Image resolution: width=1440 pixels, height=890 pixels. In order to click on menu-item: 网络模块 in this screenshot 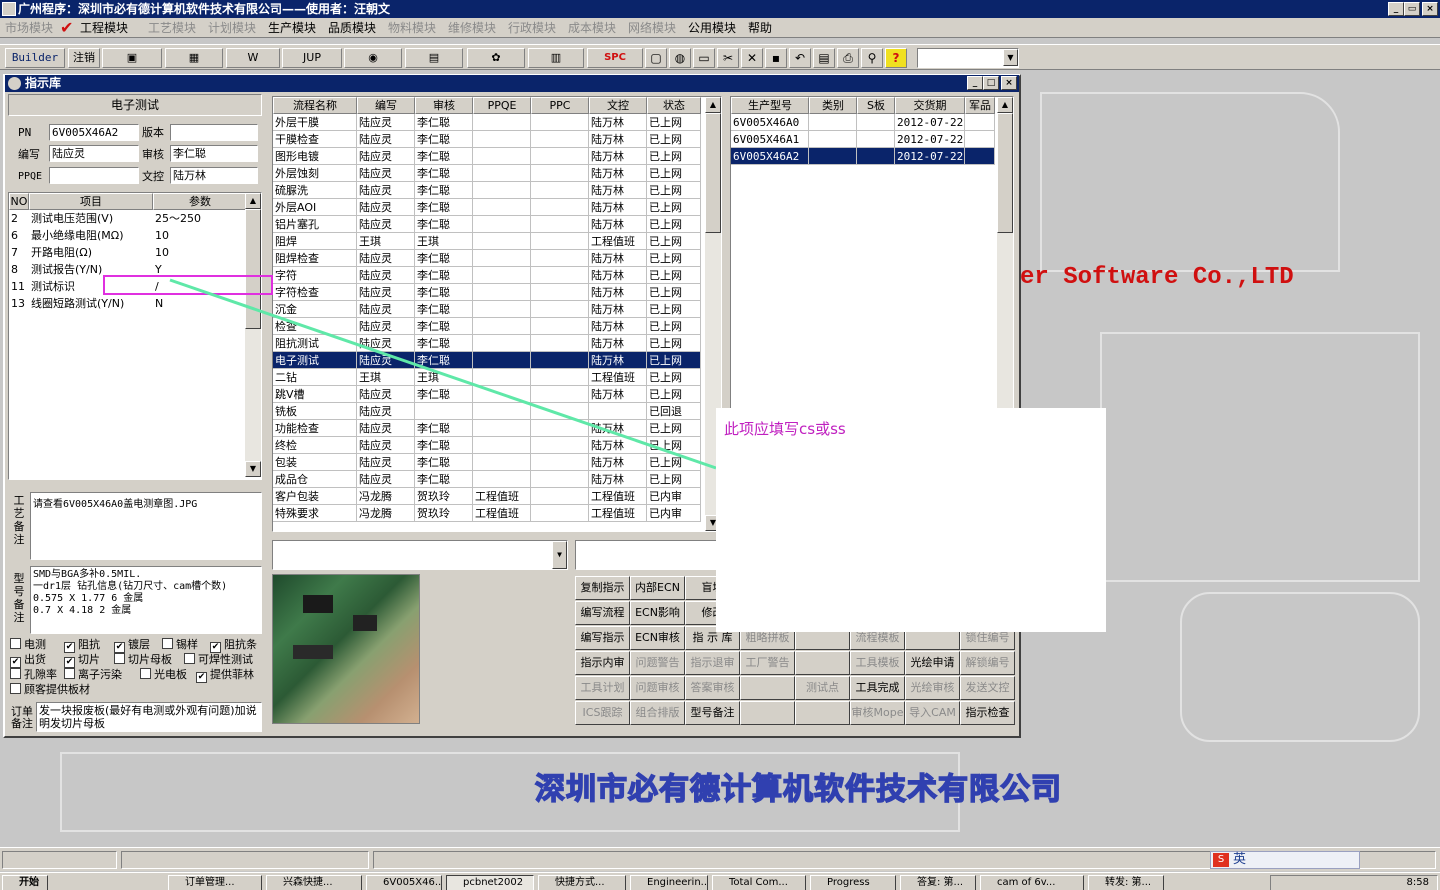, I will do `click(652, 28)`.